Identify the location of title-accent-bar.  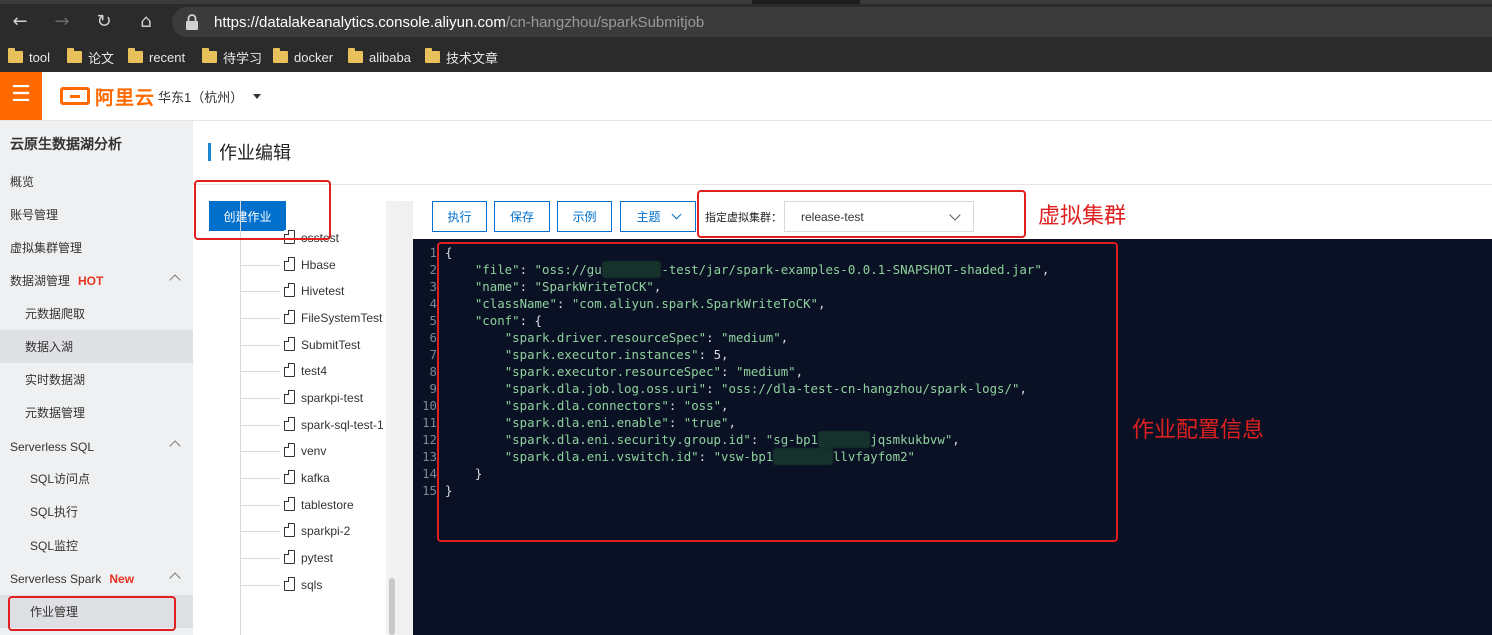
(209, 152).